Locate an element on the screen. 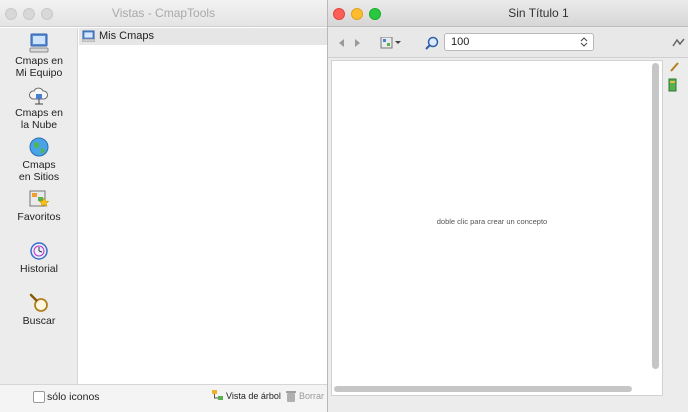 This screenshot has width=688, height=412. trash-icon is located at coordinates (291, 396).